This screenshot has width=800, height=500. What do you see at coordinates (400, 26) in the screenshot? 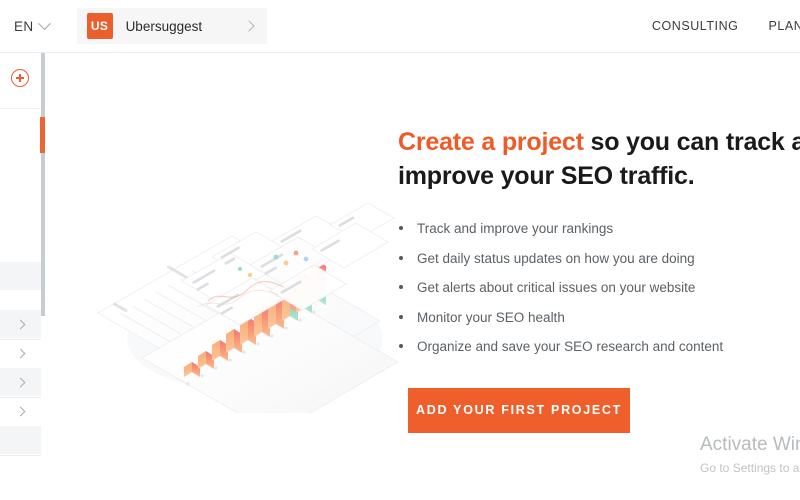
I see `top-header: EN US Ubersuggest CONSULTING PLANS & P` at bounding box center [400, 26].